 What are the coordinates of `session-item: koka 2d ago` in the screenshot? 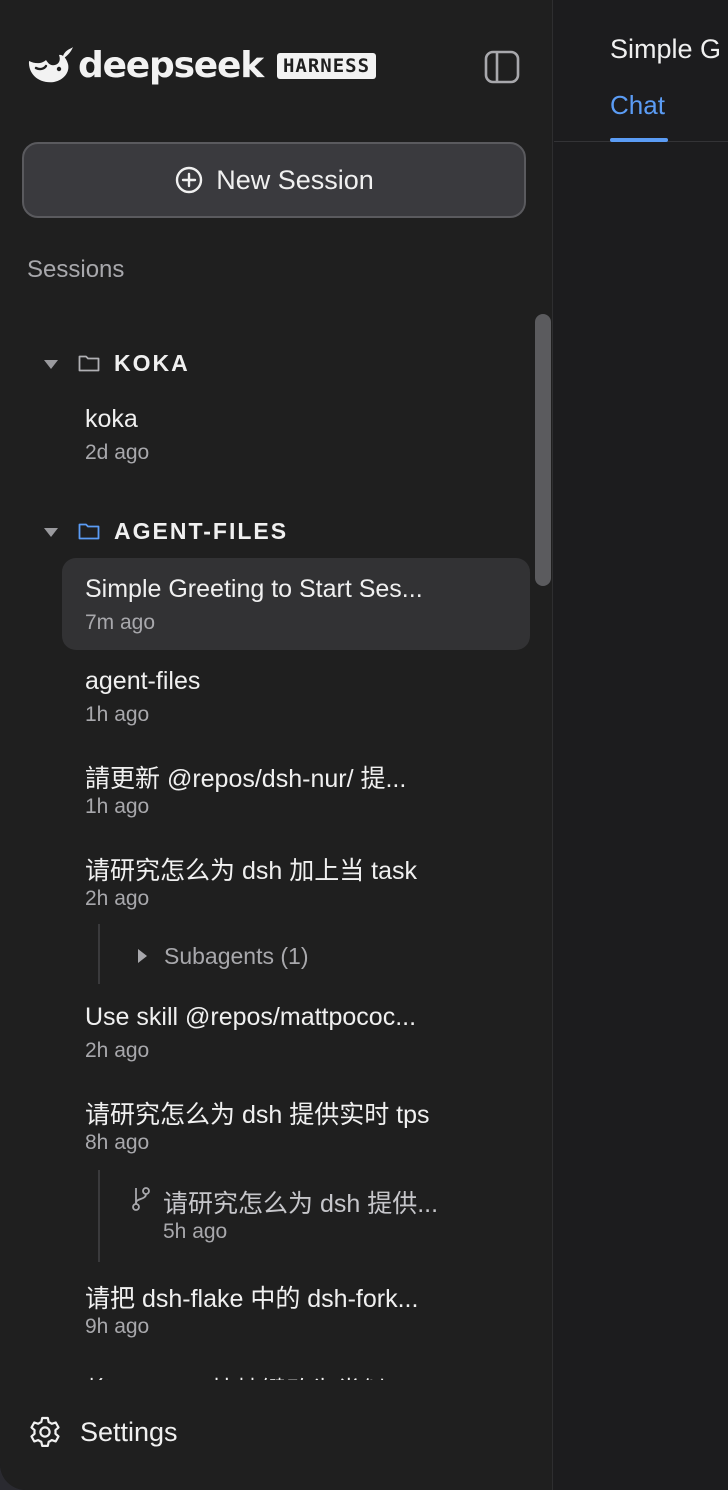 It's located at (296, 434).